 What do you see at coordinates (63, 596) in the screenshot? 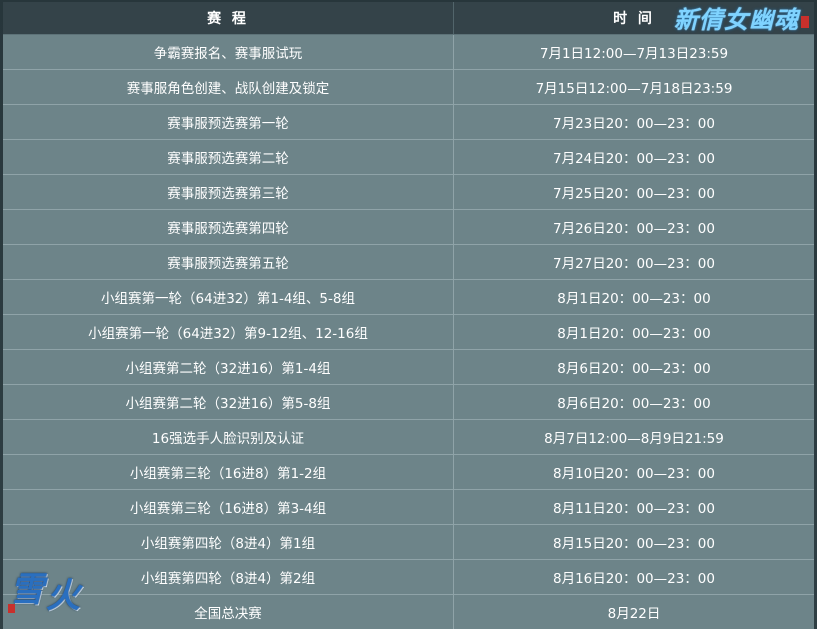
I see `calligraphy-char: 火` at bounding box center [63, 596].